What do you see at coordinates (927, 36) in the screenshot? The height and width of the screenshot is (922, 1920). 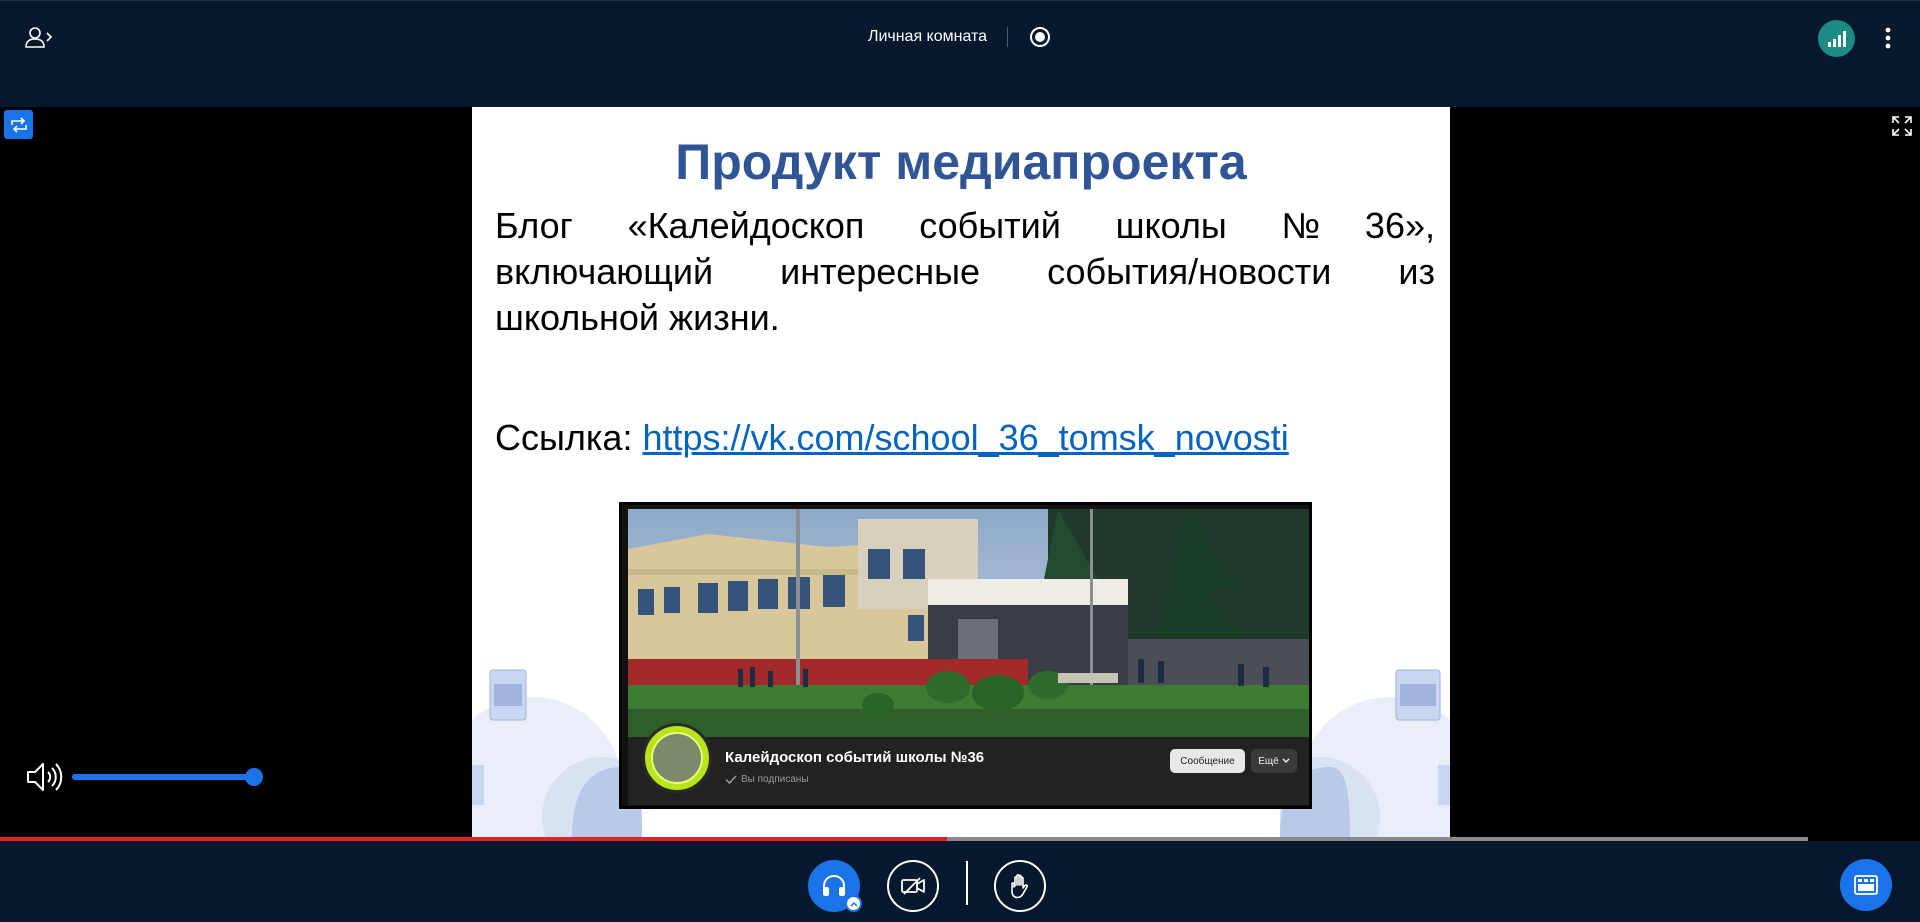 I see `room-title: Личная комната` at bounding box center [927, 36].